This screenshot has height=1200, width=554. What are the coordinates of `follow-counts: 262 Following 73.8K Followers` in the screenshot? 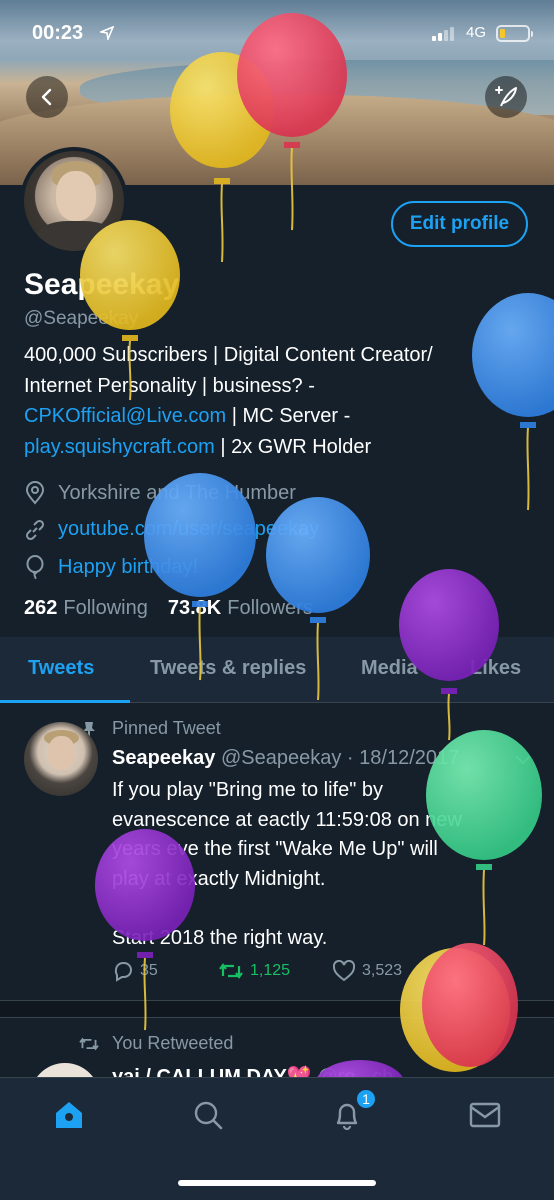 It's located at (168, 608).